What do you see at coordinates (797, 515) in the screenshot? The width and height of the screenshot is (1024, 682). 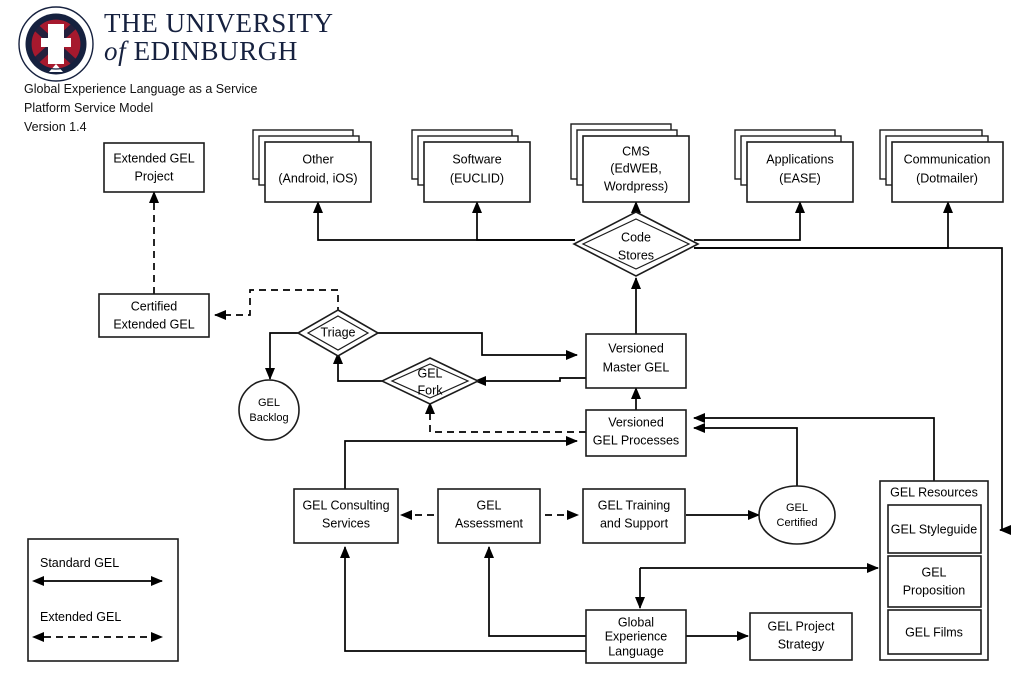 I see `node-gel-certified: GEL Certified` at bounding box center [797, 515].